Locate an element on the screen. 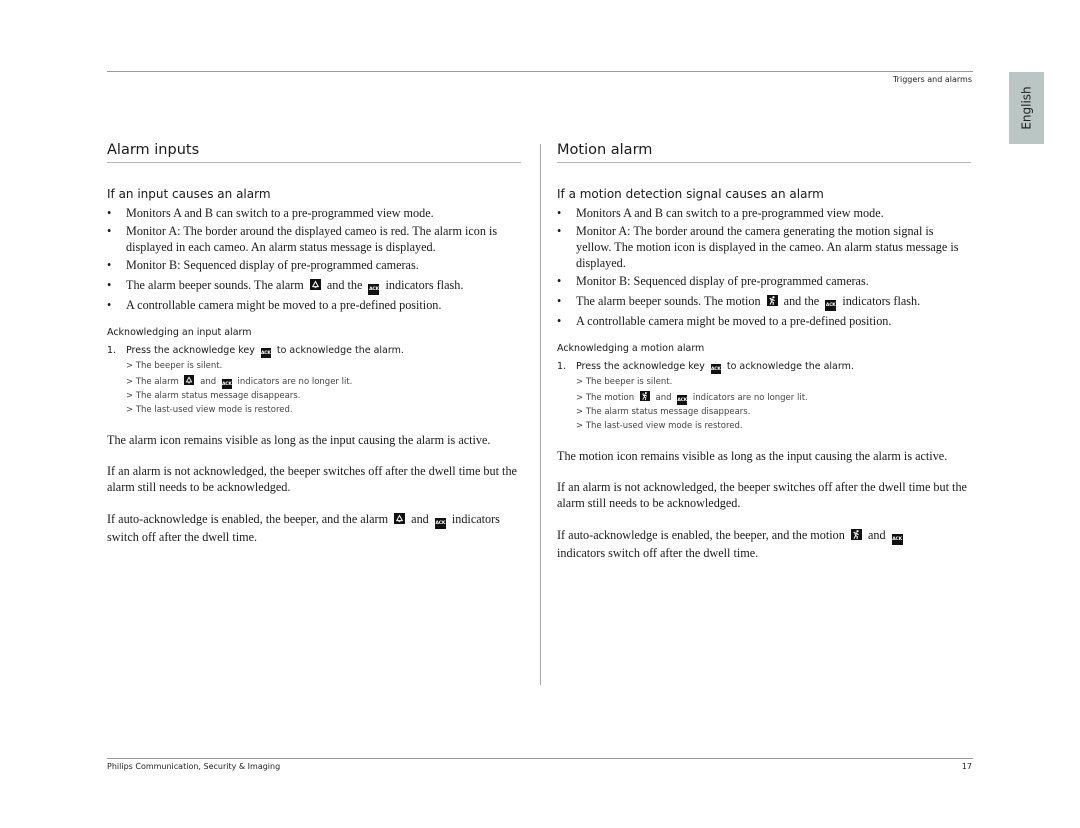 The image size is (1080, 828). subsection-title: If an input causes an alarm is located at coordinates (189, 194).